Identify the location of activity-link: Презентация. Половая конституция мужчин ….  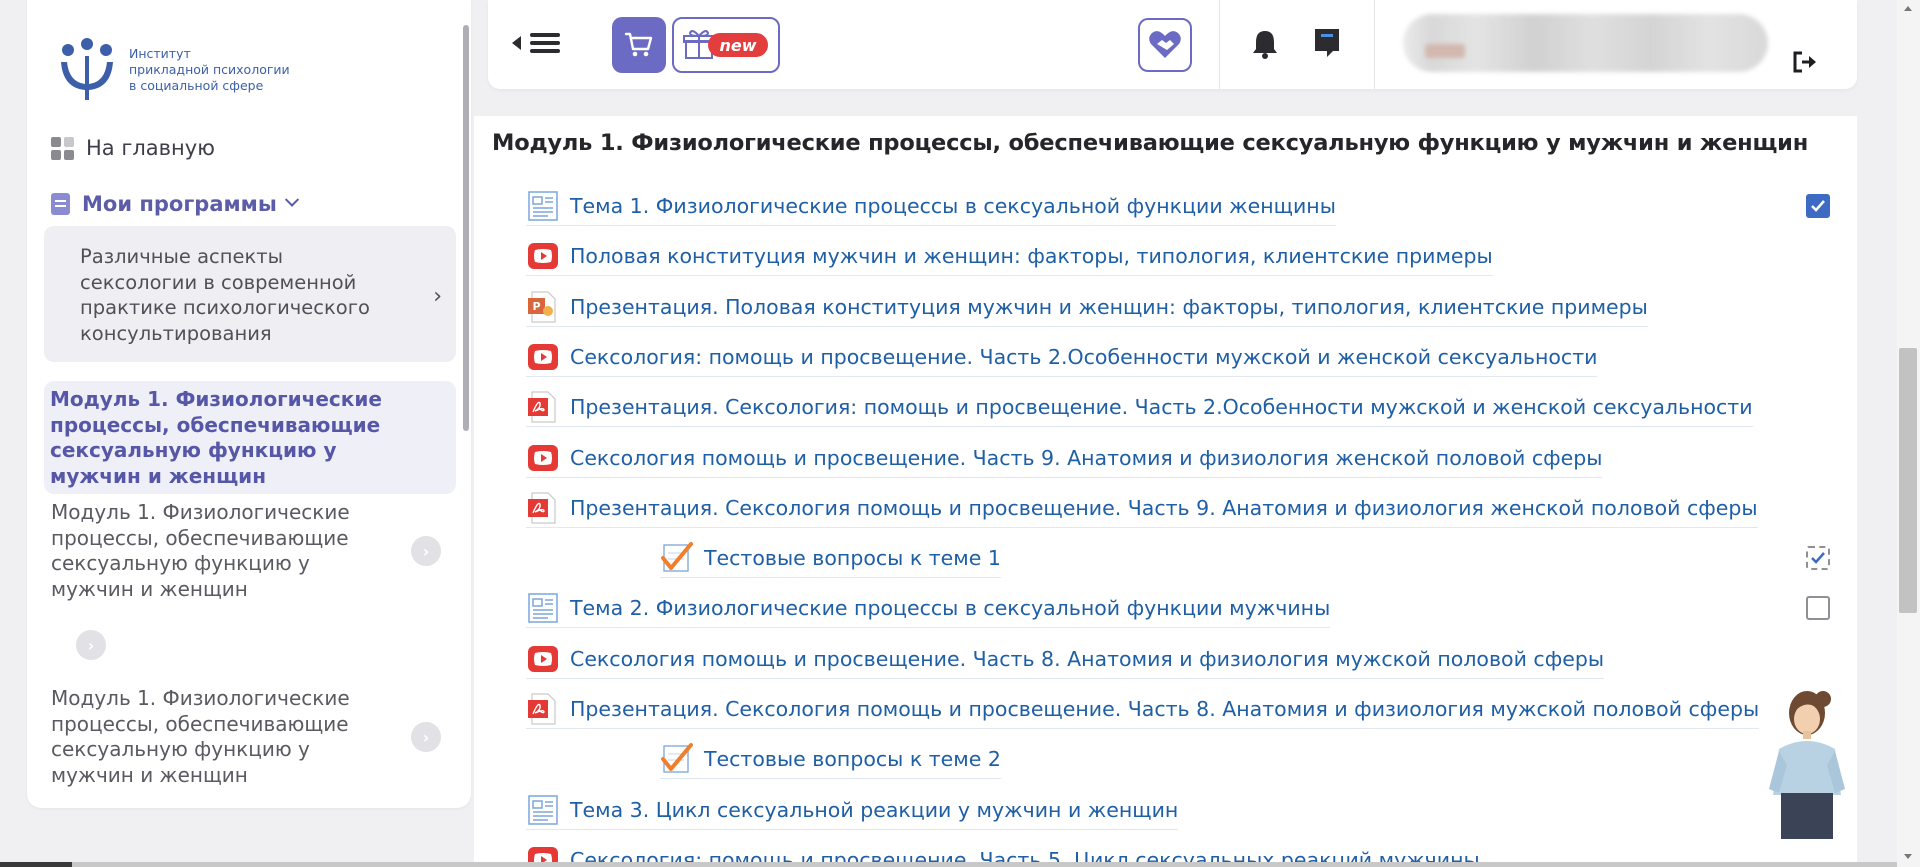
(1109, 307).